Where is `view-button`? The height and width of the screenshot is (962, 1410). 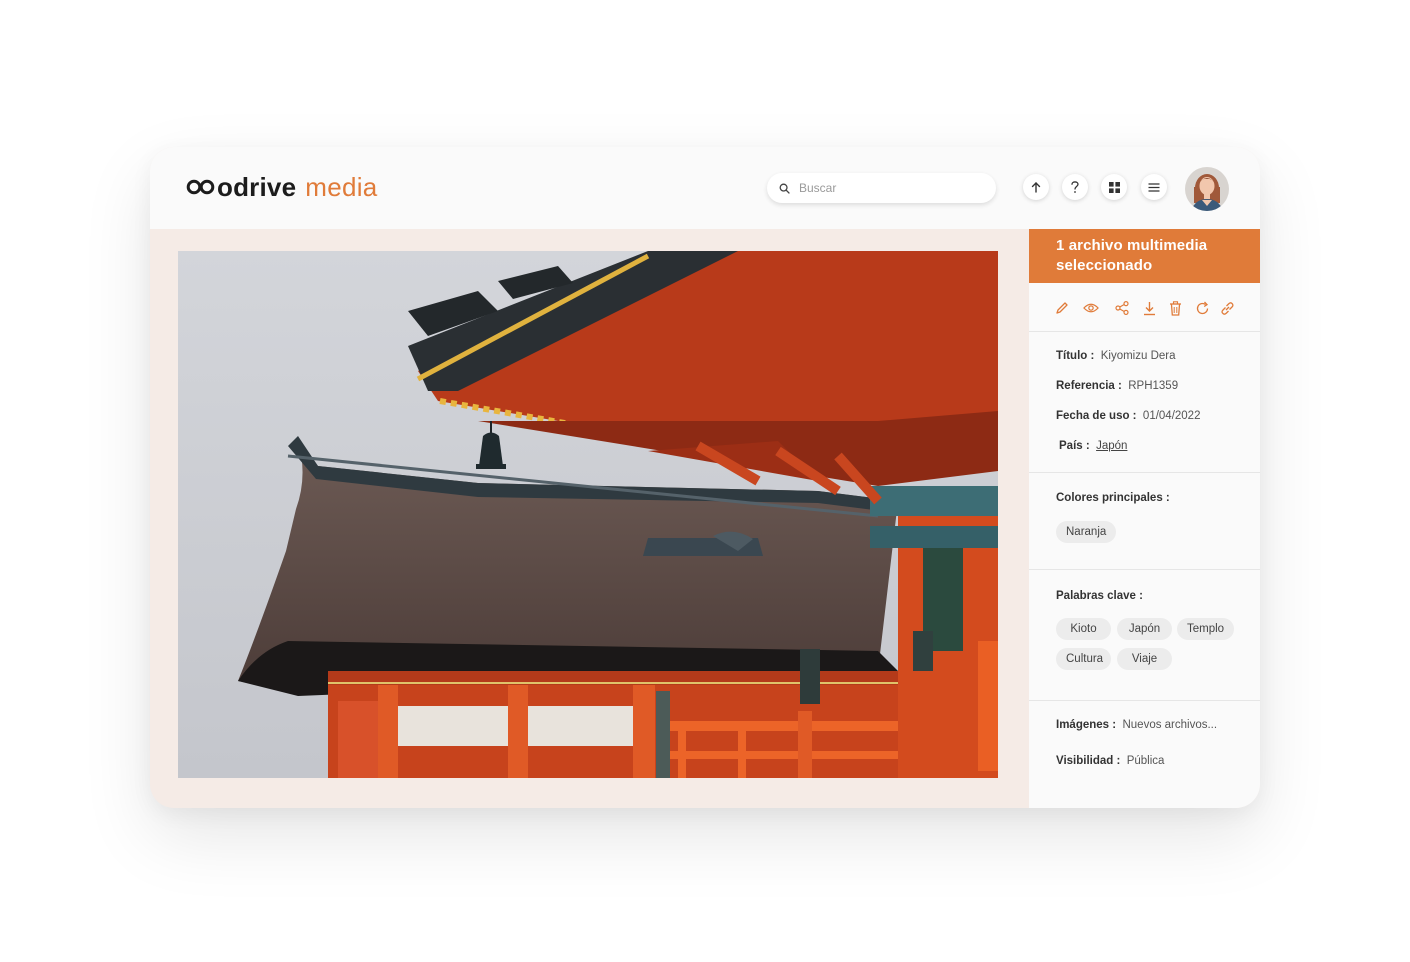
view-button is located at coordinates (1091, 308).